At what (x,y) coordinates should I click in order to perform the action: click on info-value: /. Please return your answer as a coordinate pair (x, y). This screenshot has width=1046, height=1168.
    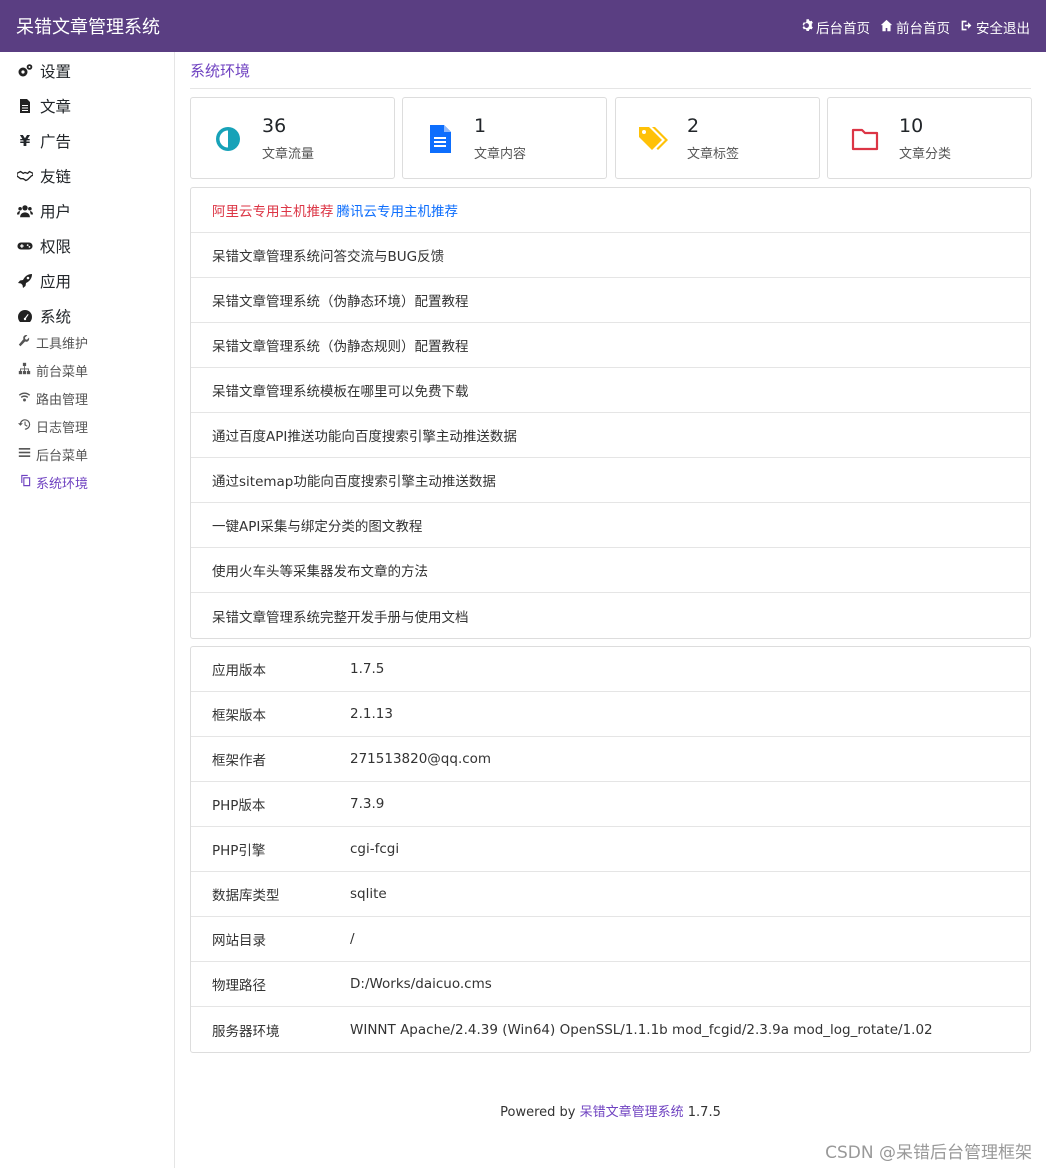
    Looking at the image, I should click on (352, 939).